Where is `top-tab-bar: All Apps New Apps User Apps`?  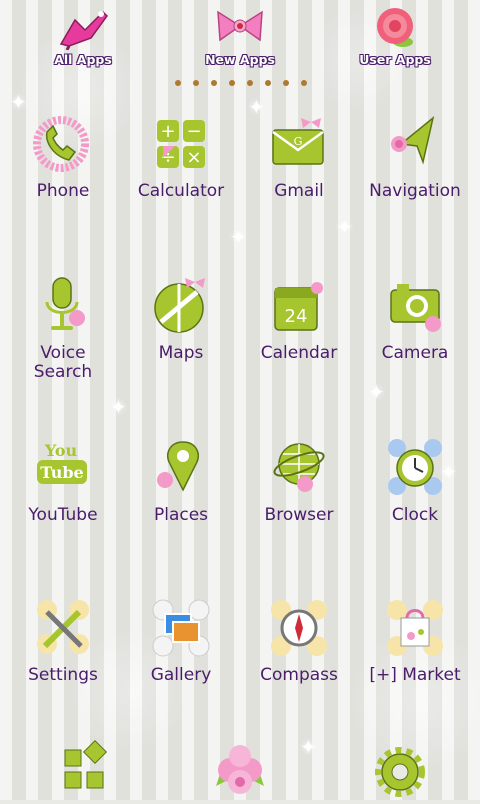 top-tab-bar: All Apps New Apps User Apps is located at coordinates (240, 40).